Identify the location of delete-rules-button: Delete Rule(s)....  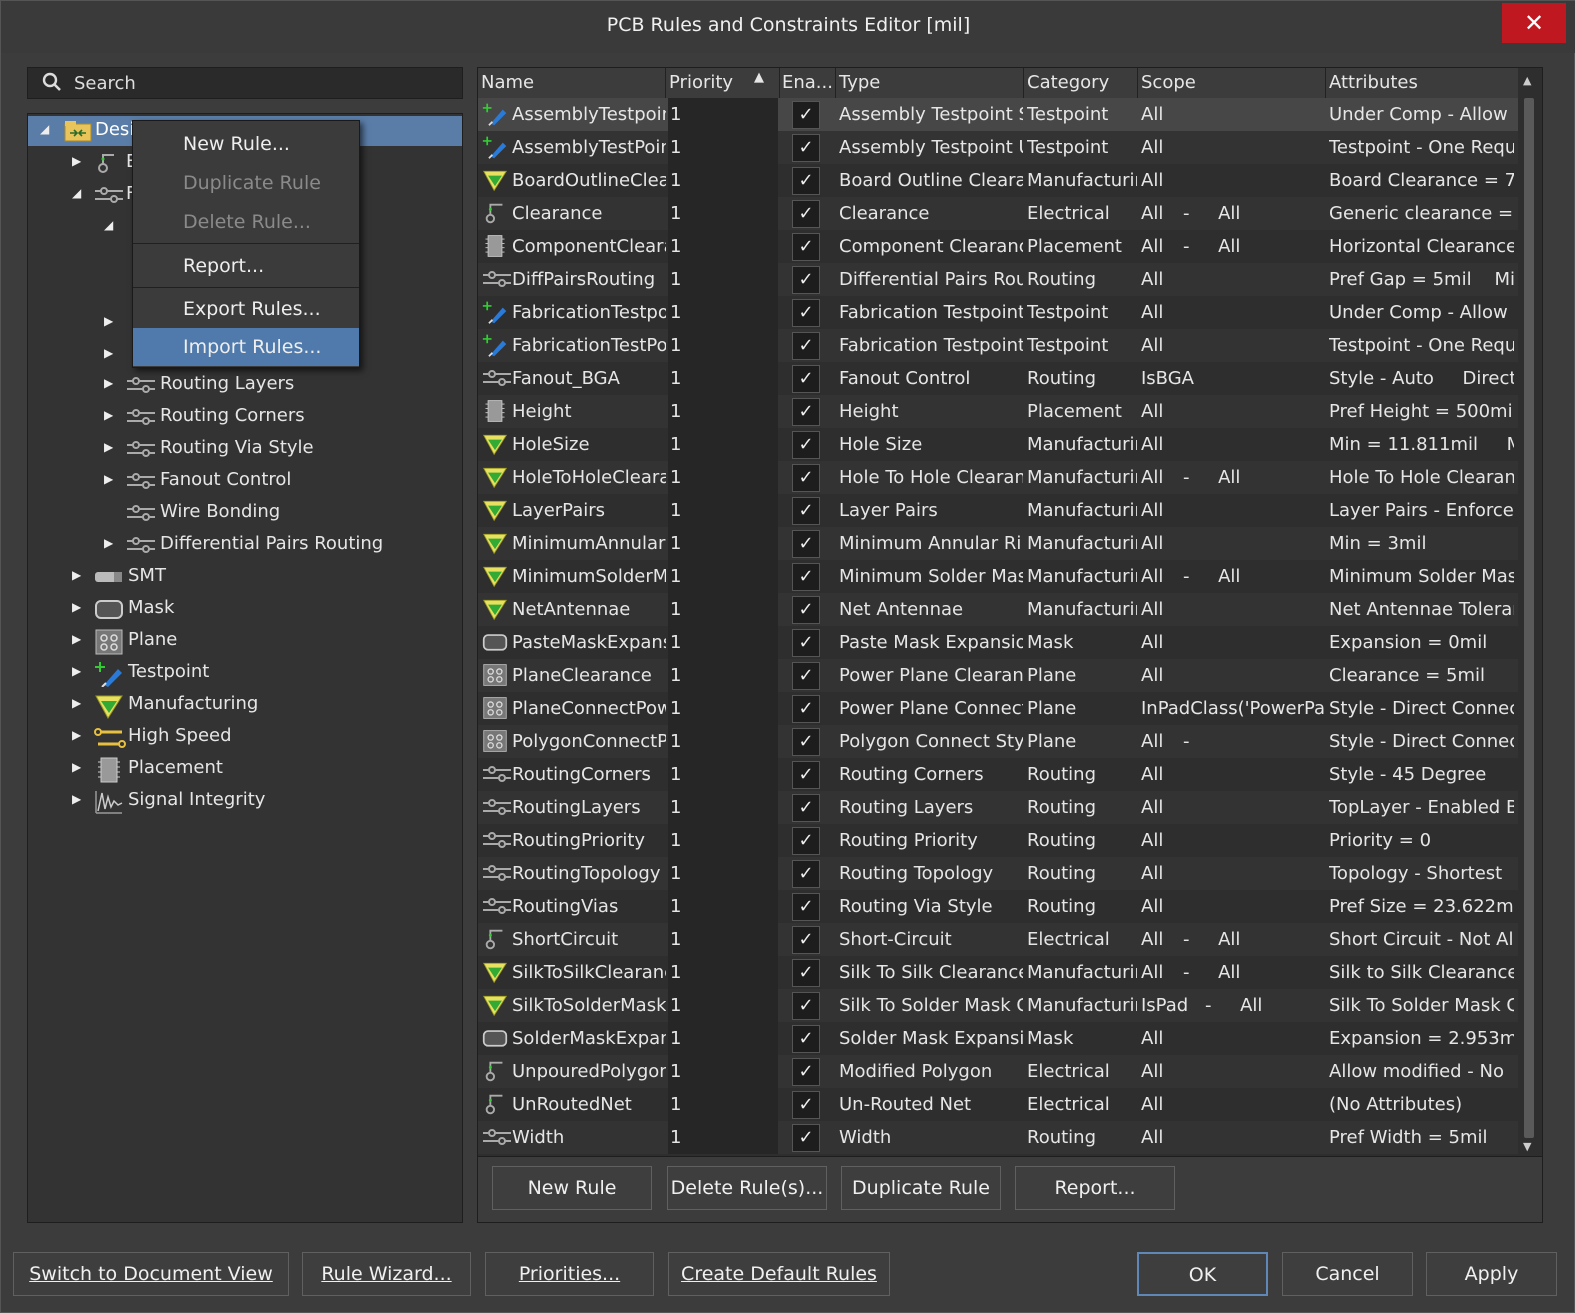
(747, 1188).